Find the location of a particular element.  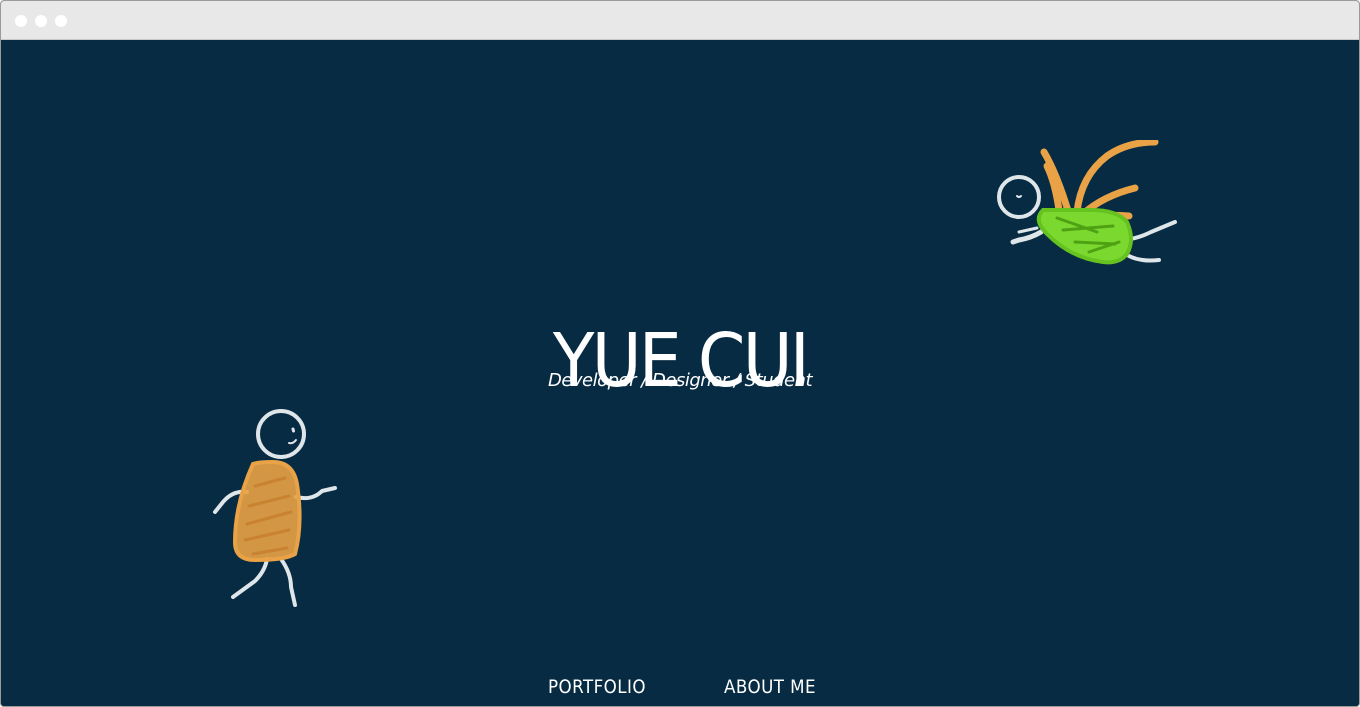

hero-subtitle: Developer / Designer / Student is located at coordinates (680, 380).